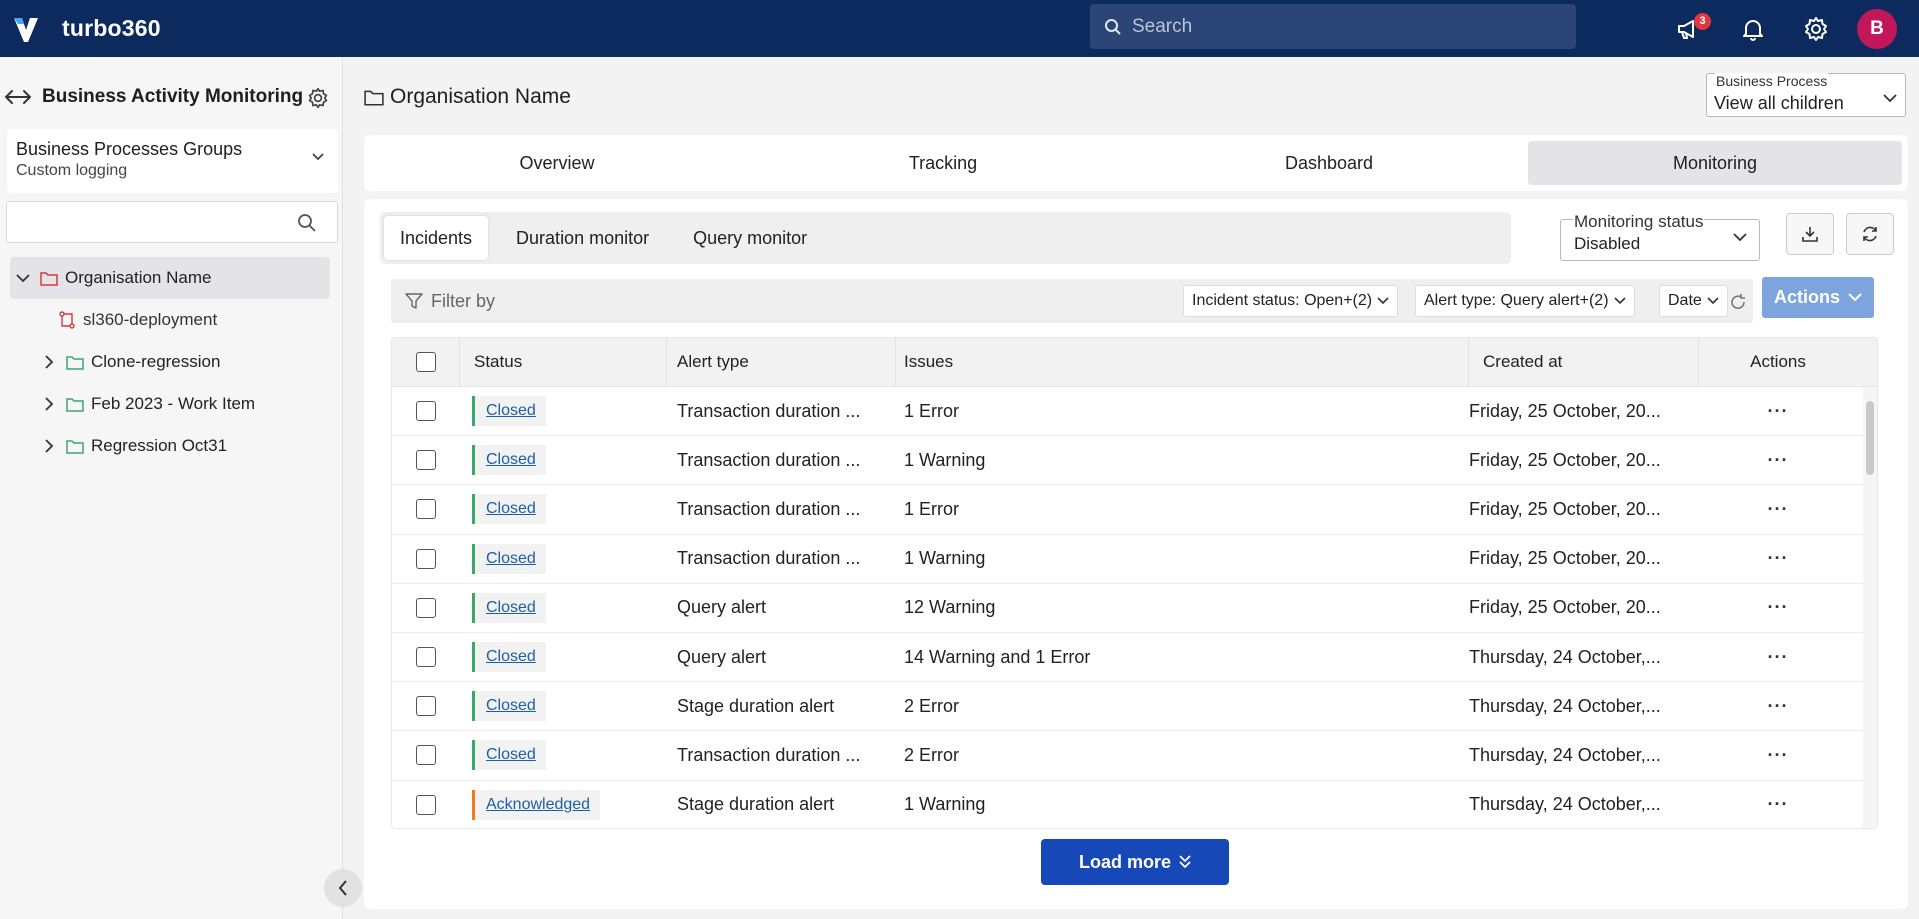 The width and height of the screenshot is (1919, 919). I want to click on row-actions-cell: ···, so click(1778, 509).